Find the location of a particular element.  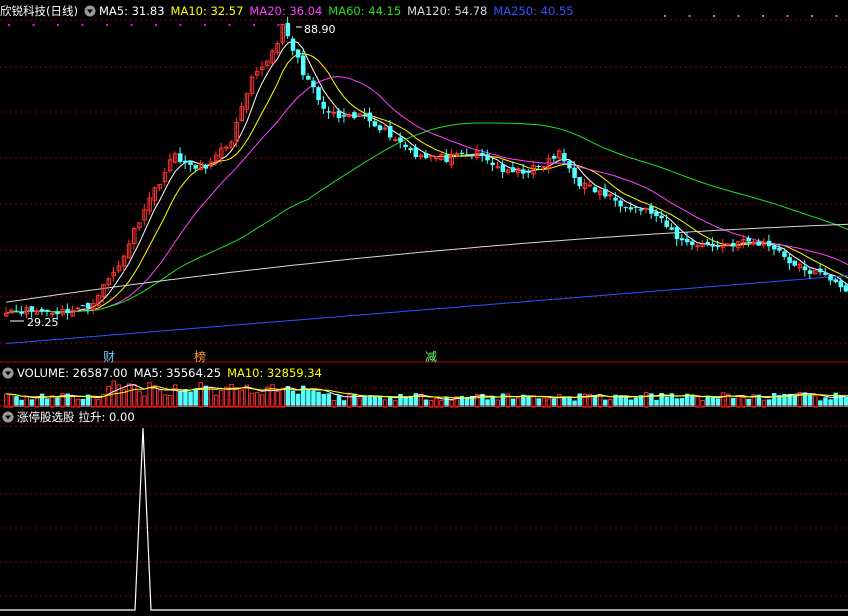

ma-legend-item: MA20: 36.04 is located at coordinates (286, 11).